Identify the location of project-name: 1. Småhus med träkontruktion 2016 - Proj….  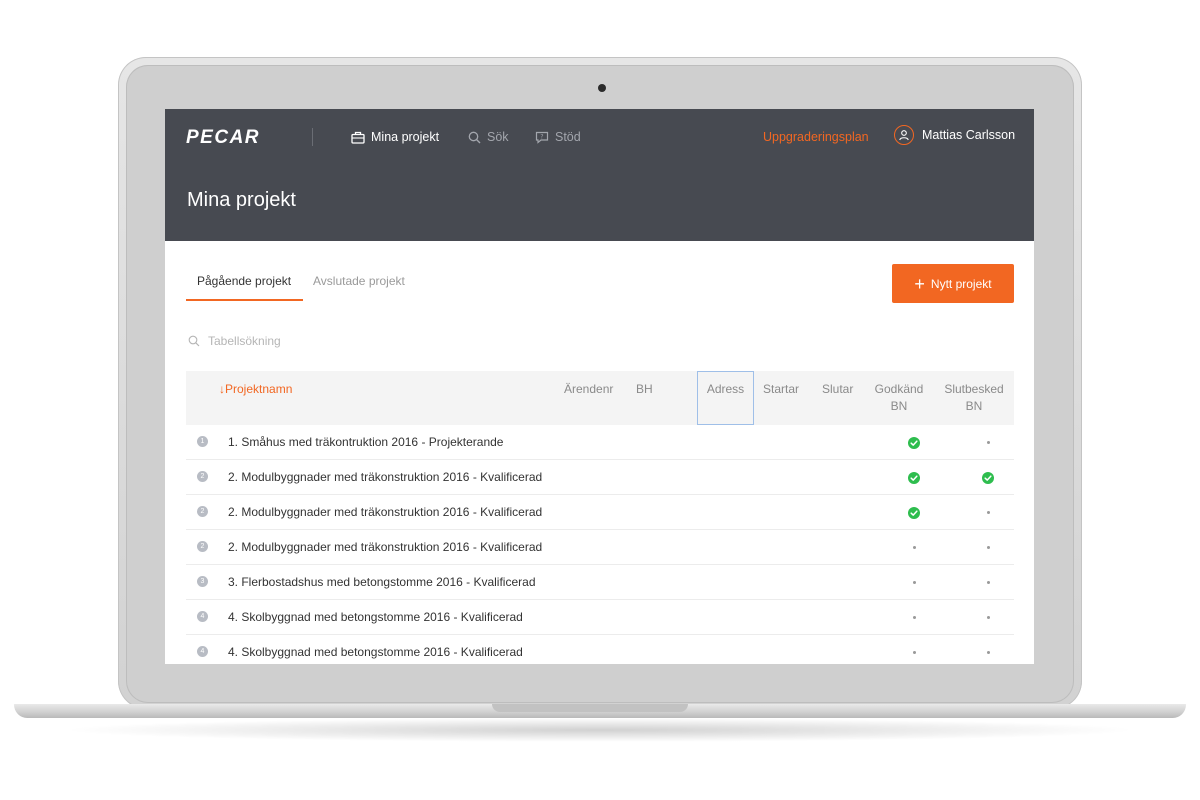
(366, 442).